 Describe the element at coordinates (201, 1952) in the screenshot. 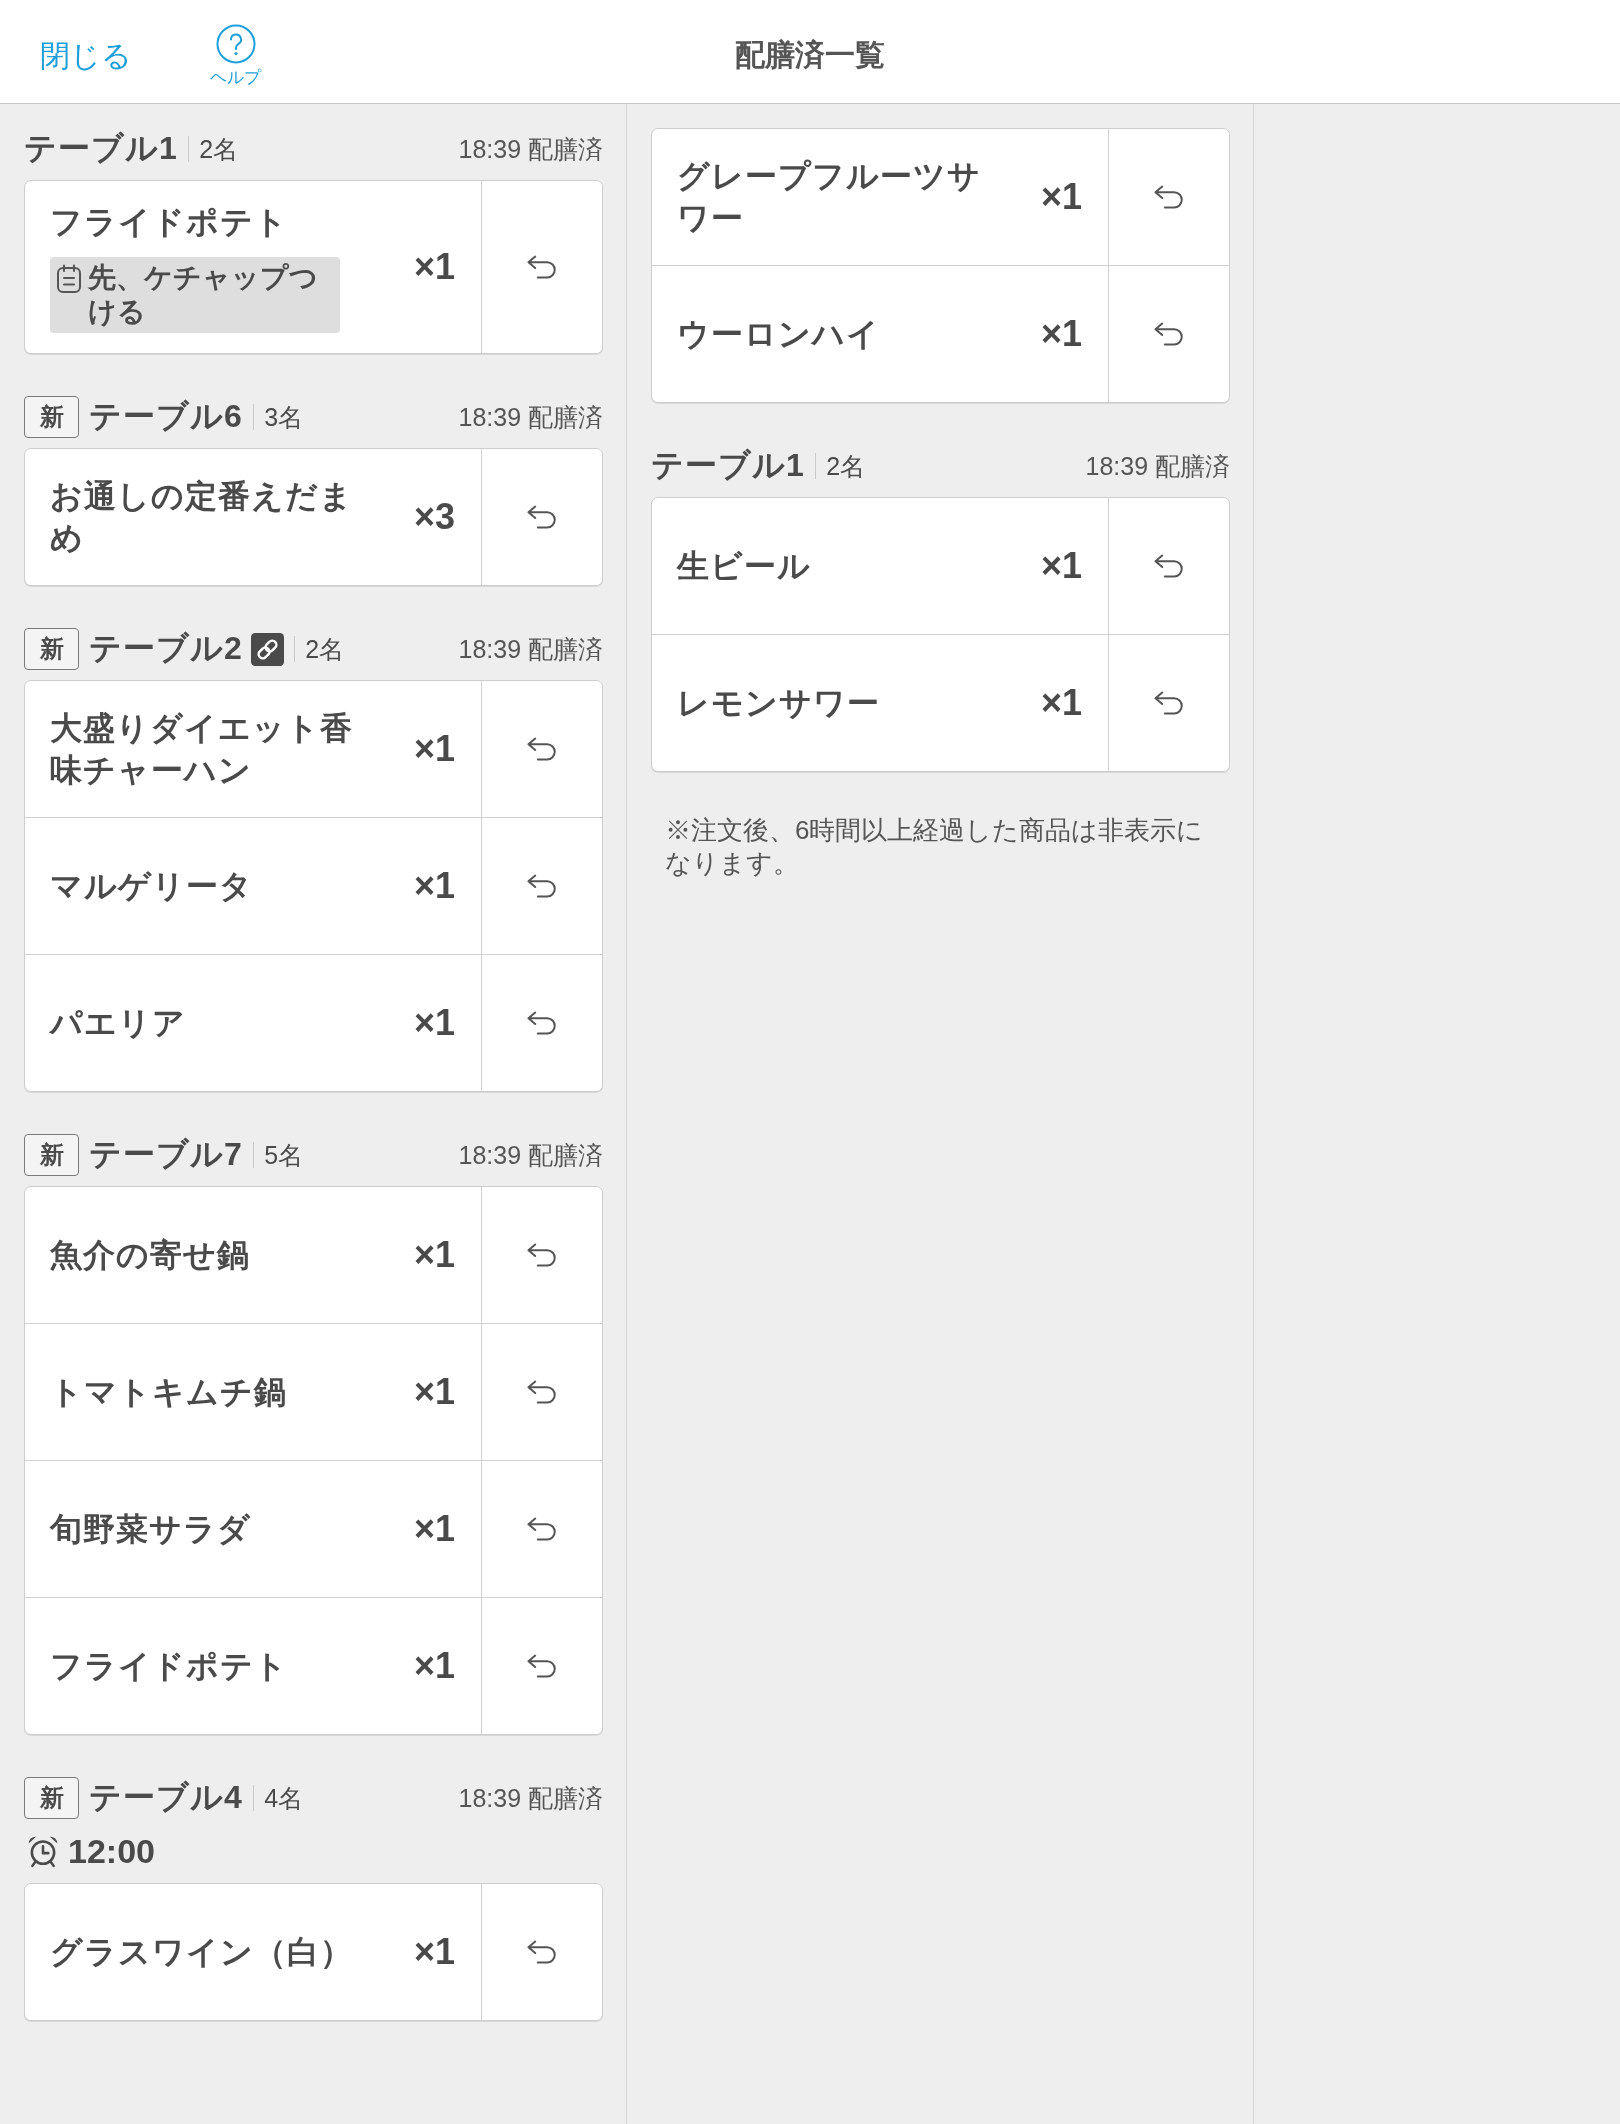

I see `item-name: グラスワイン（白）` at that location.